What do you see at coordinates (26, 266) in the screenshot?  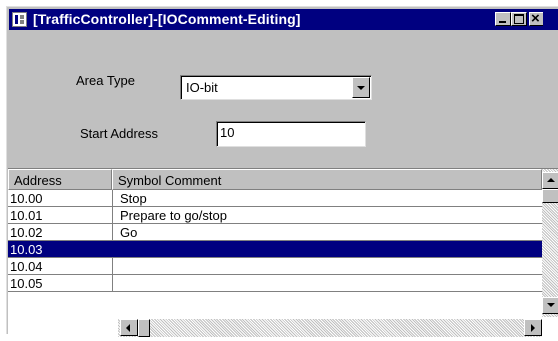 I see `address-cell: 10.04` at bounding box center [26, 266].